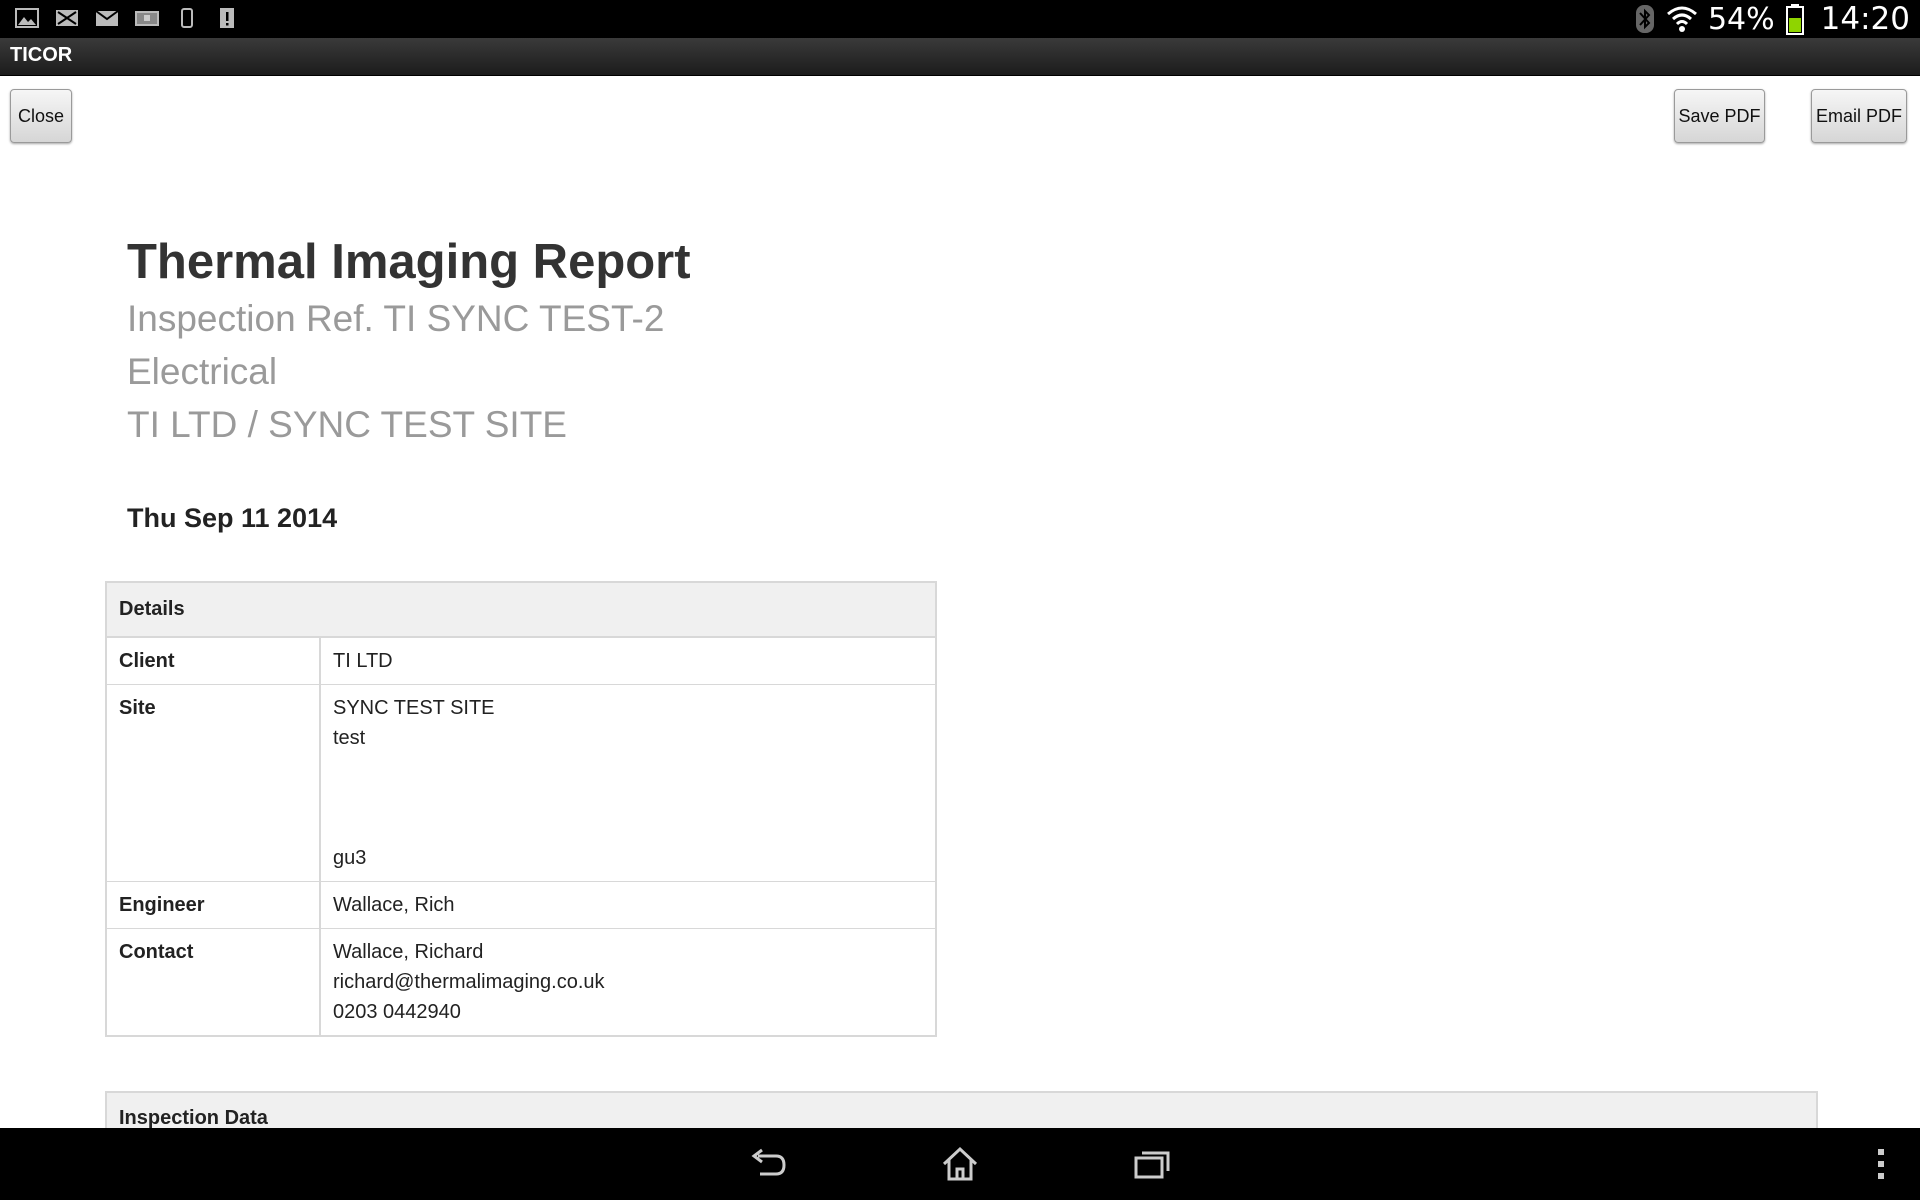  I want to click on table-row: Client TI LTD, so click(521, 660).